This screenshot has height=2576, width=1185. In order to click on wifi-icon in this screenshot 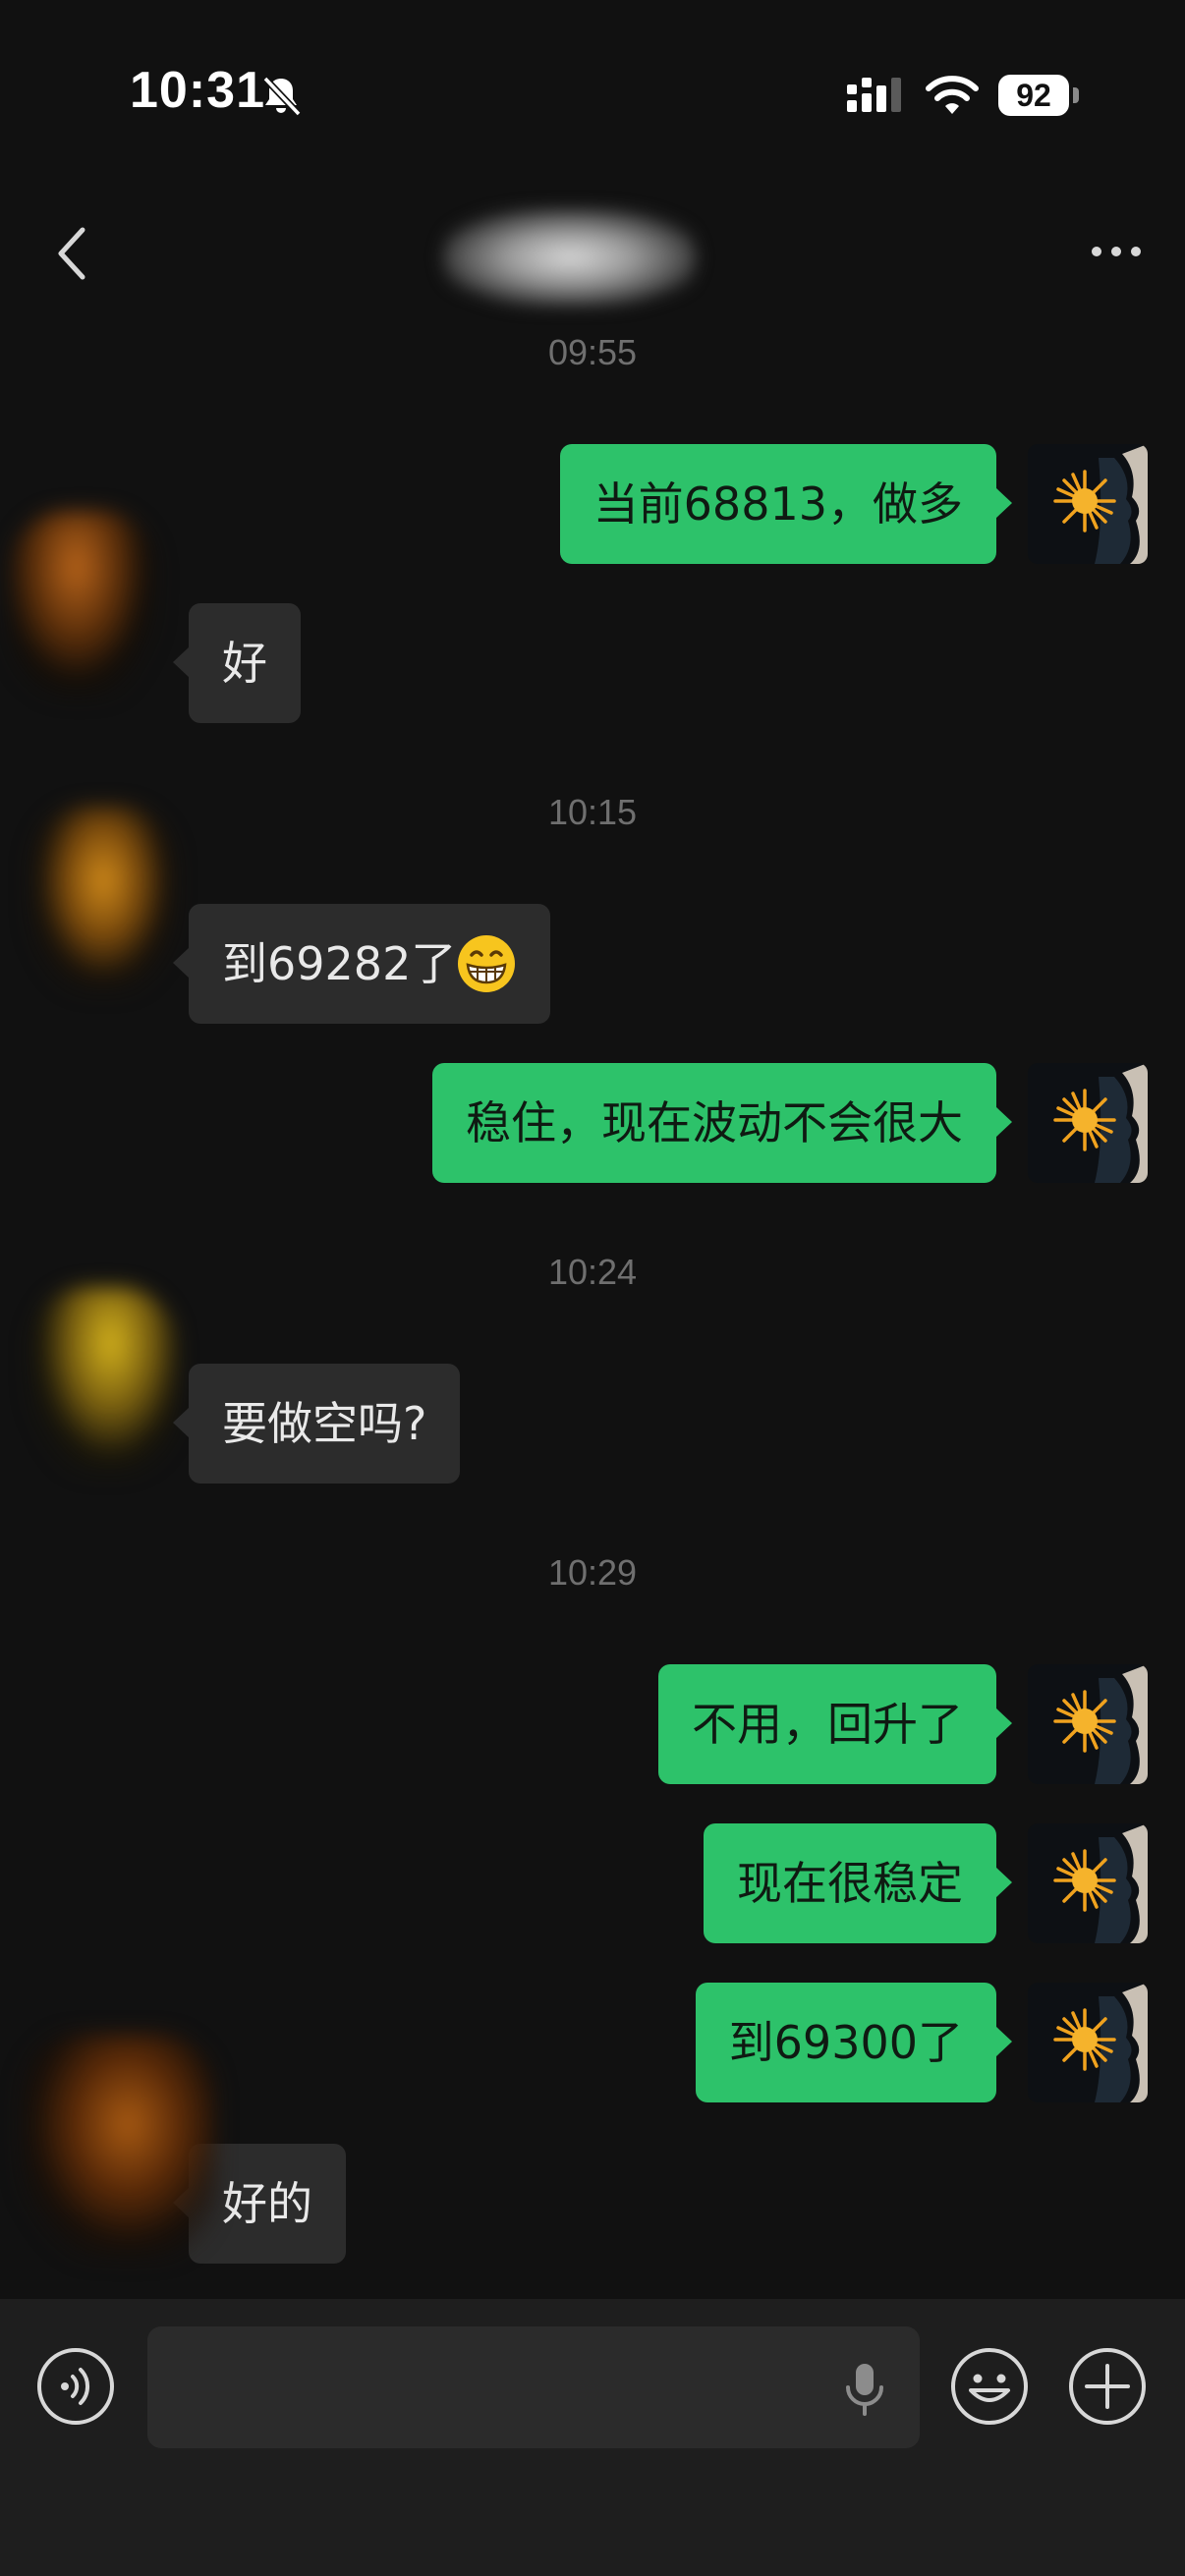, I will do `click(953, 95)`.